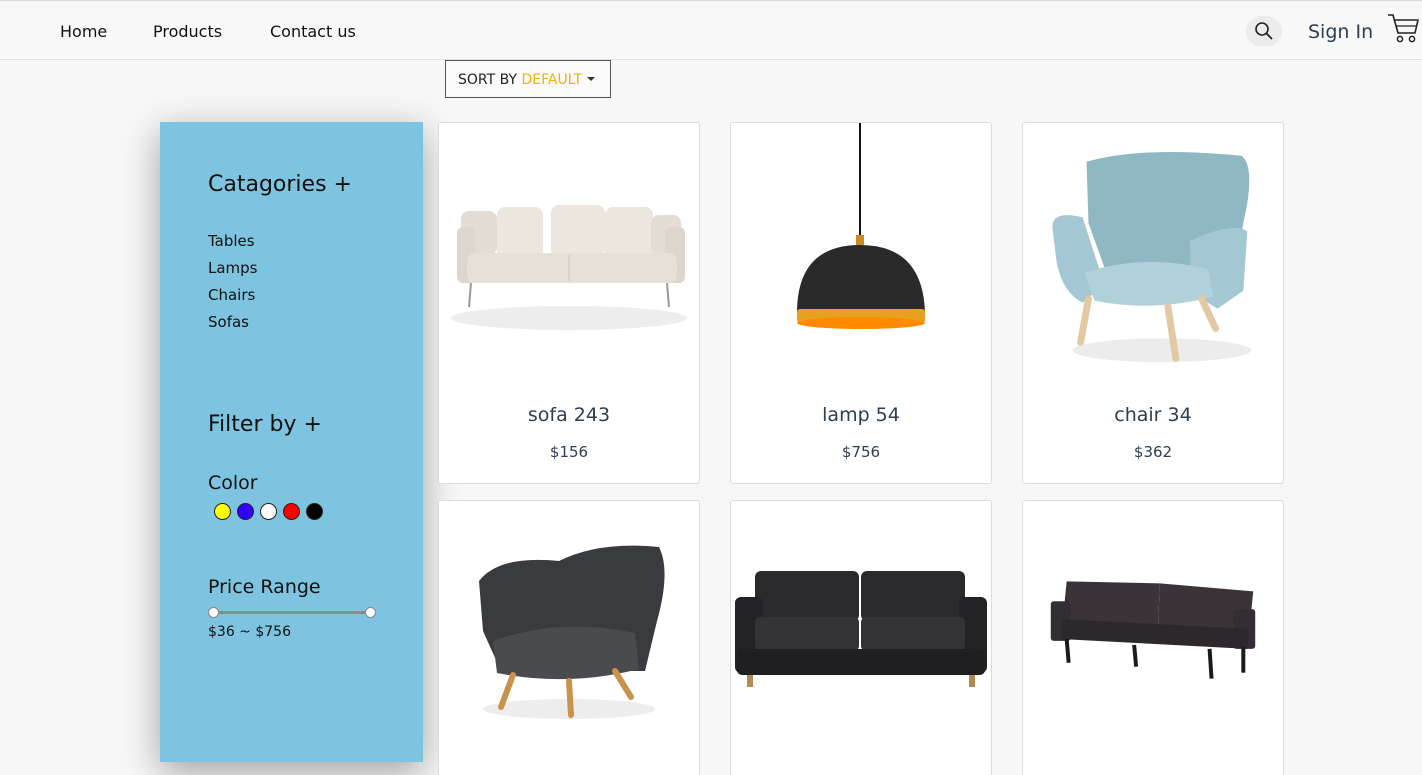 The image size is (1422, 775). What do you see at coordinates (249, 632) in the screenshot?
I see `price-range-value: $36 ~ $756` at bounding box center [249, 632].